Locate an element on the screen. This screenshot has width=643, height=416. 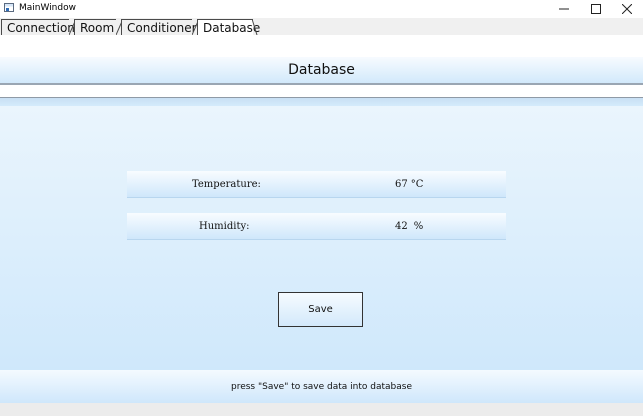
page-header: Database is located at coordinates (321, 71).